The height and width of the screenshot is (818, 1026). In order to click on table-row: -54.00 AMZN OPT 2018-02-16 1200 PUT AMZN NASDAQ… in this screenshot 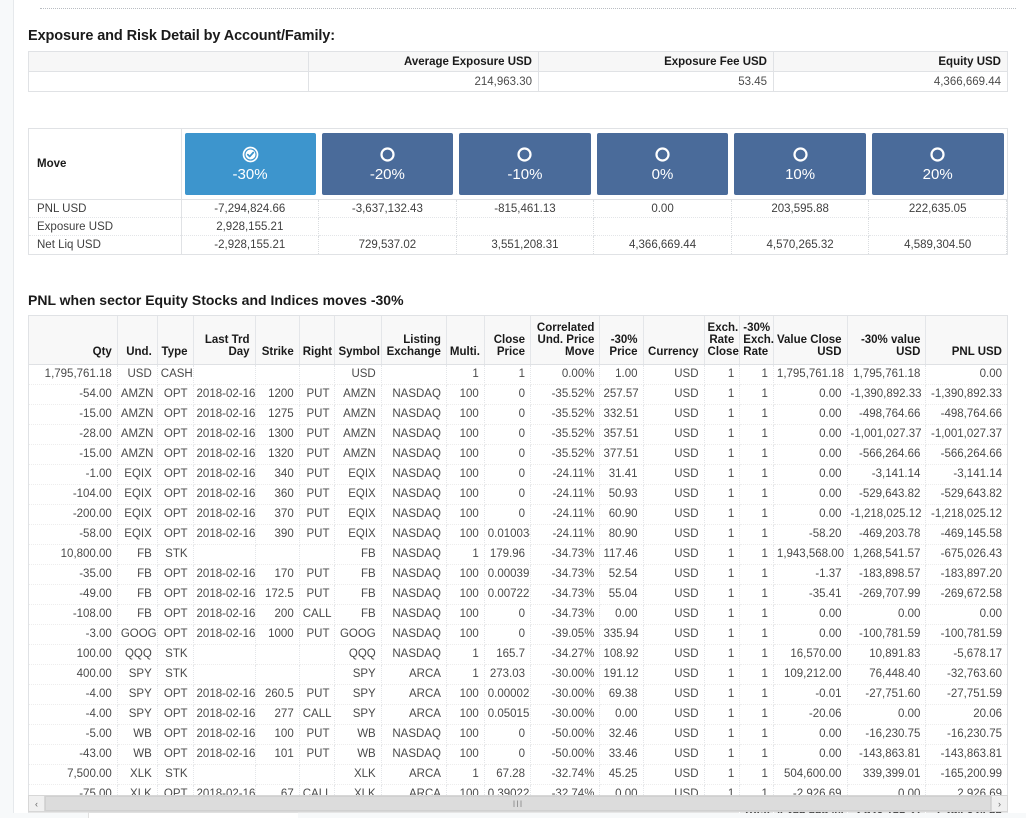, I will do `click(518, 394)`.